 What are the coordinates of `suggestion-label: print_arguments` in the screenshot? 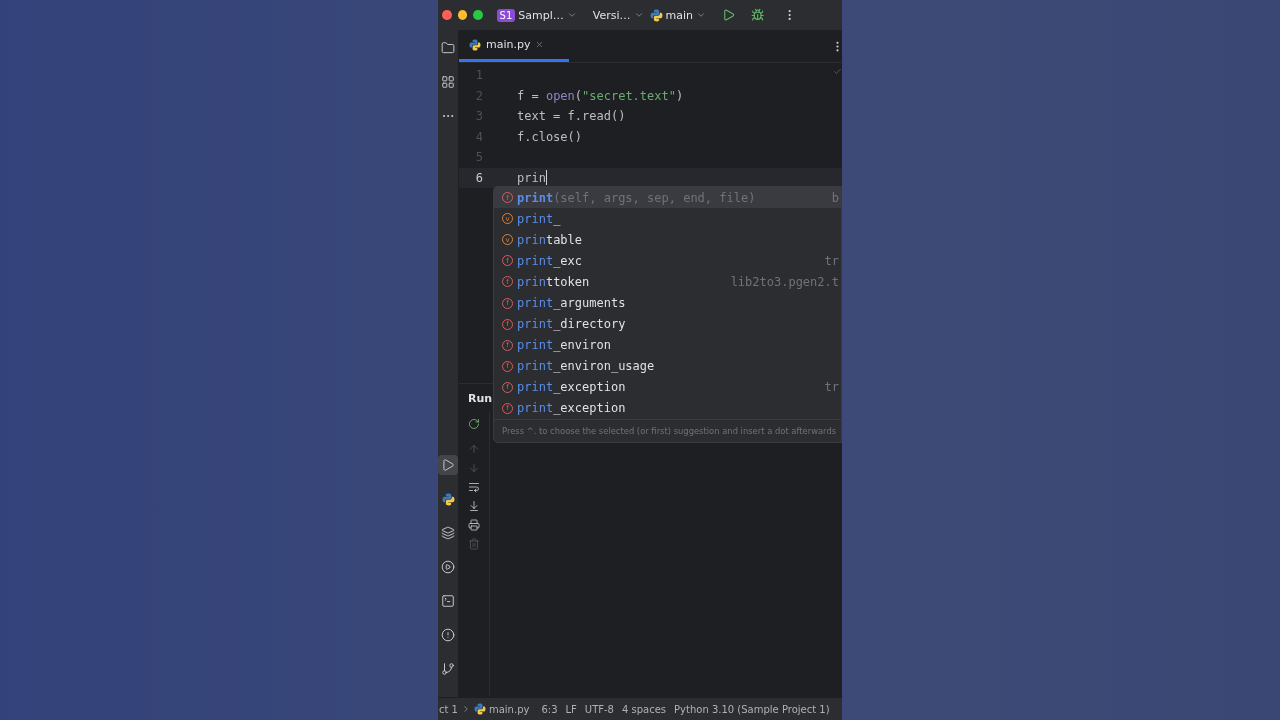 It's located at (572, 303).